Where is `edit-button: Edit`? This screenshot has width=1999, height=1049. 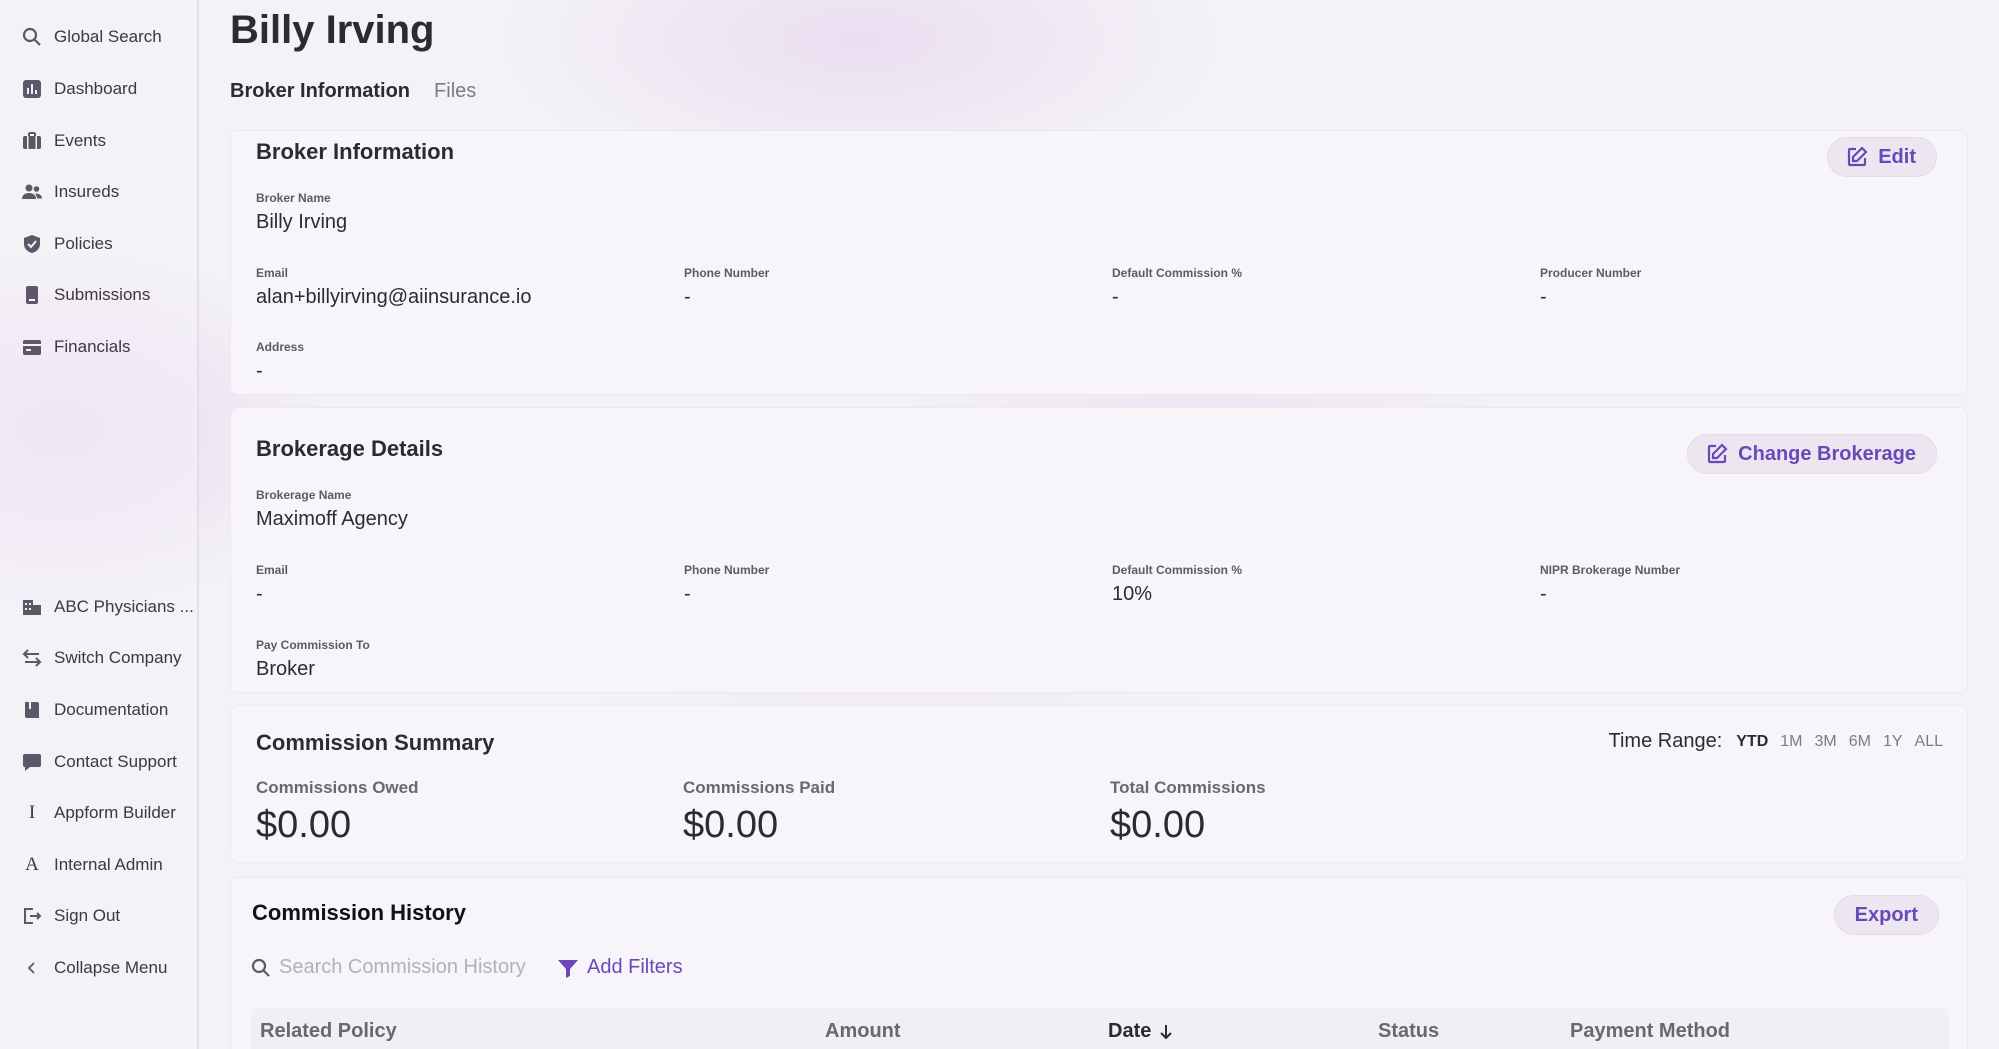
edit-button: Edit is located at coordinates (1882, 157).